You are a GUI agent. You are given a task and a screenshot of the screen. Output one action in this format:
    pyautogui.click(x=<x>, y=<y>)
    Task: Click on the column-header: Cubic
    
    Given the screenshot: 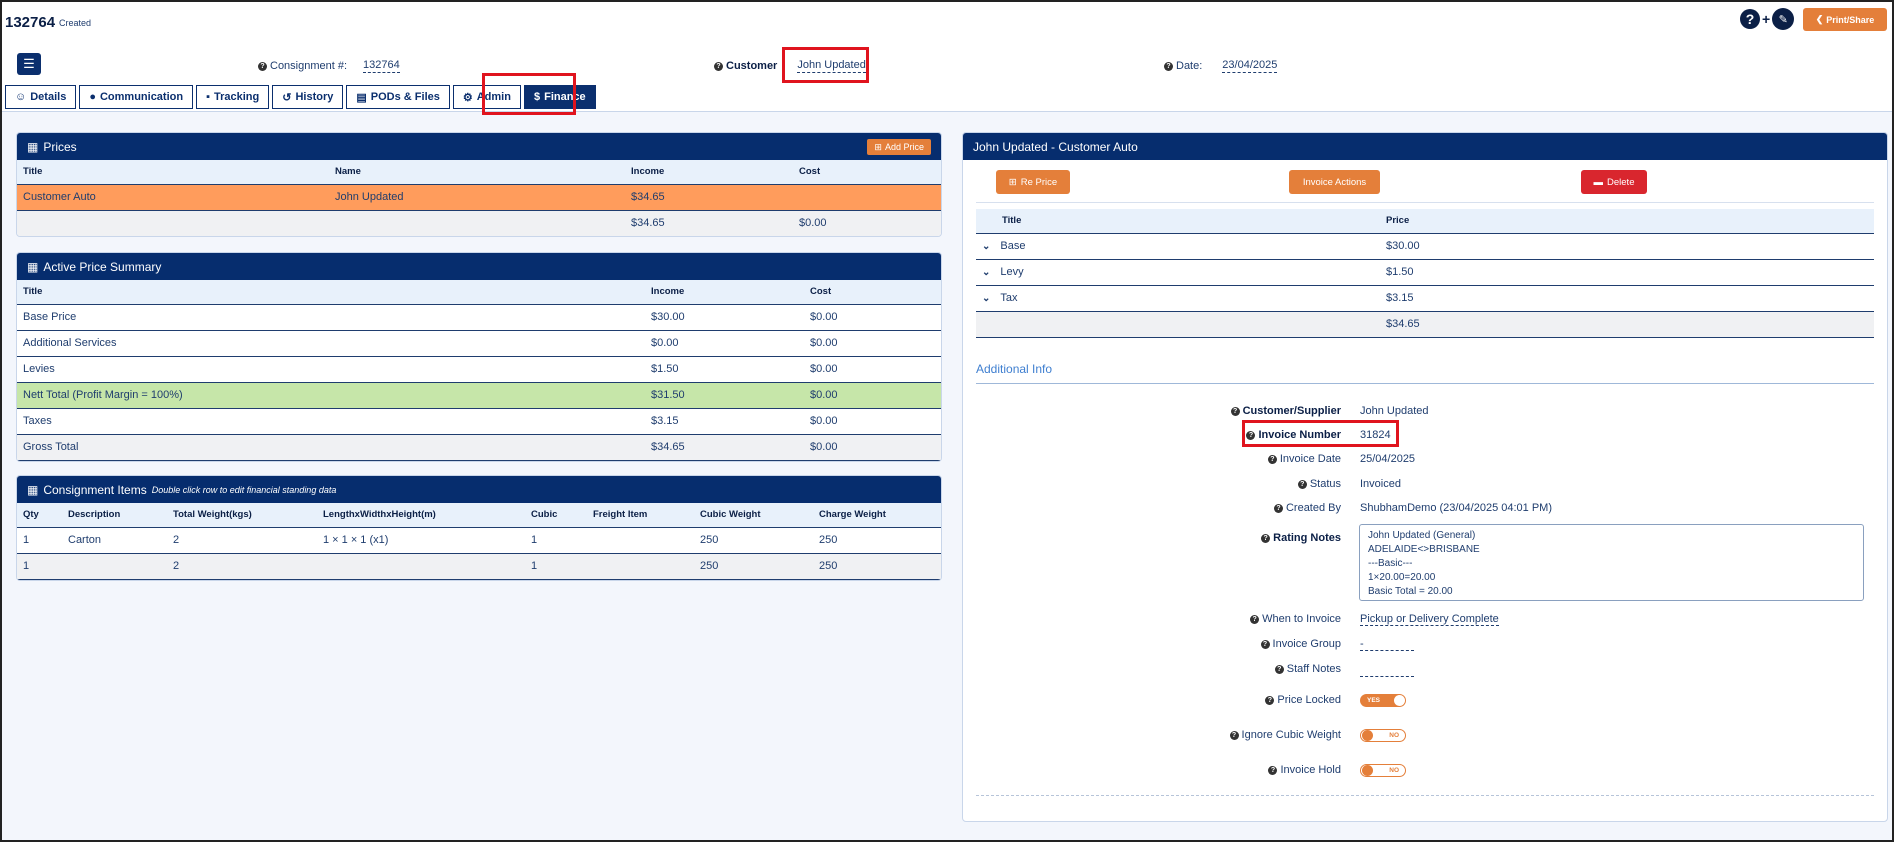 What is the action you would take?
    pyautogui.click(x=556, y=515)
    